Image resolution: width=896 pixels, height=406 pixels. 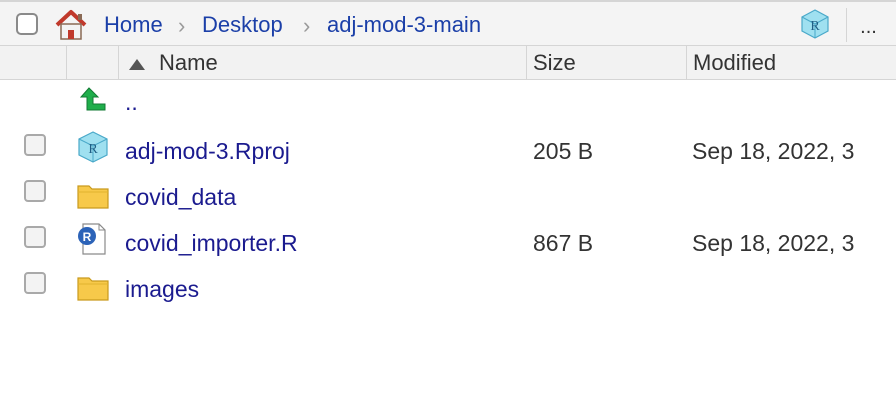 What do you see at coordinates (27, 24) in the screenshot?
I see `select-all-checkbox` at bounding box center [27, 24].